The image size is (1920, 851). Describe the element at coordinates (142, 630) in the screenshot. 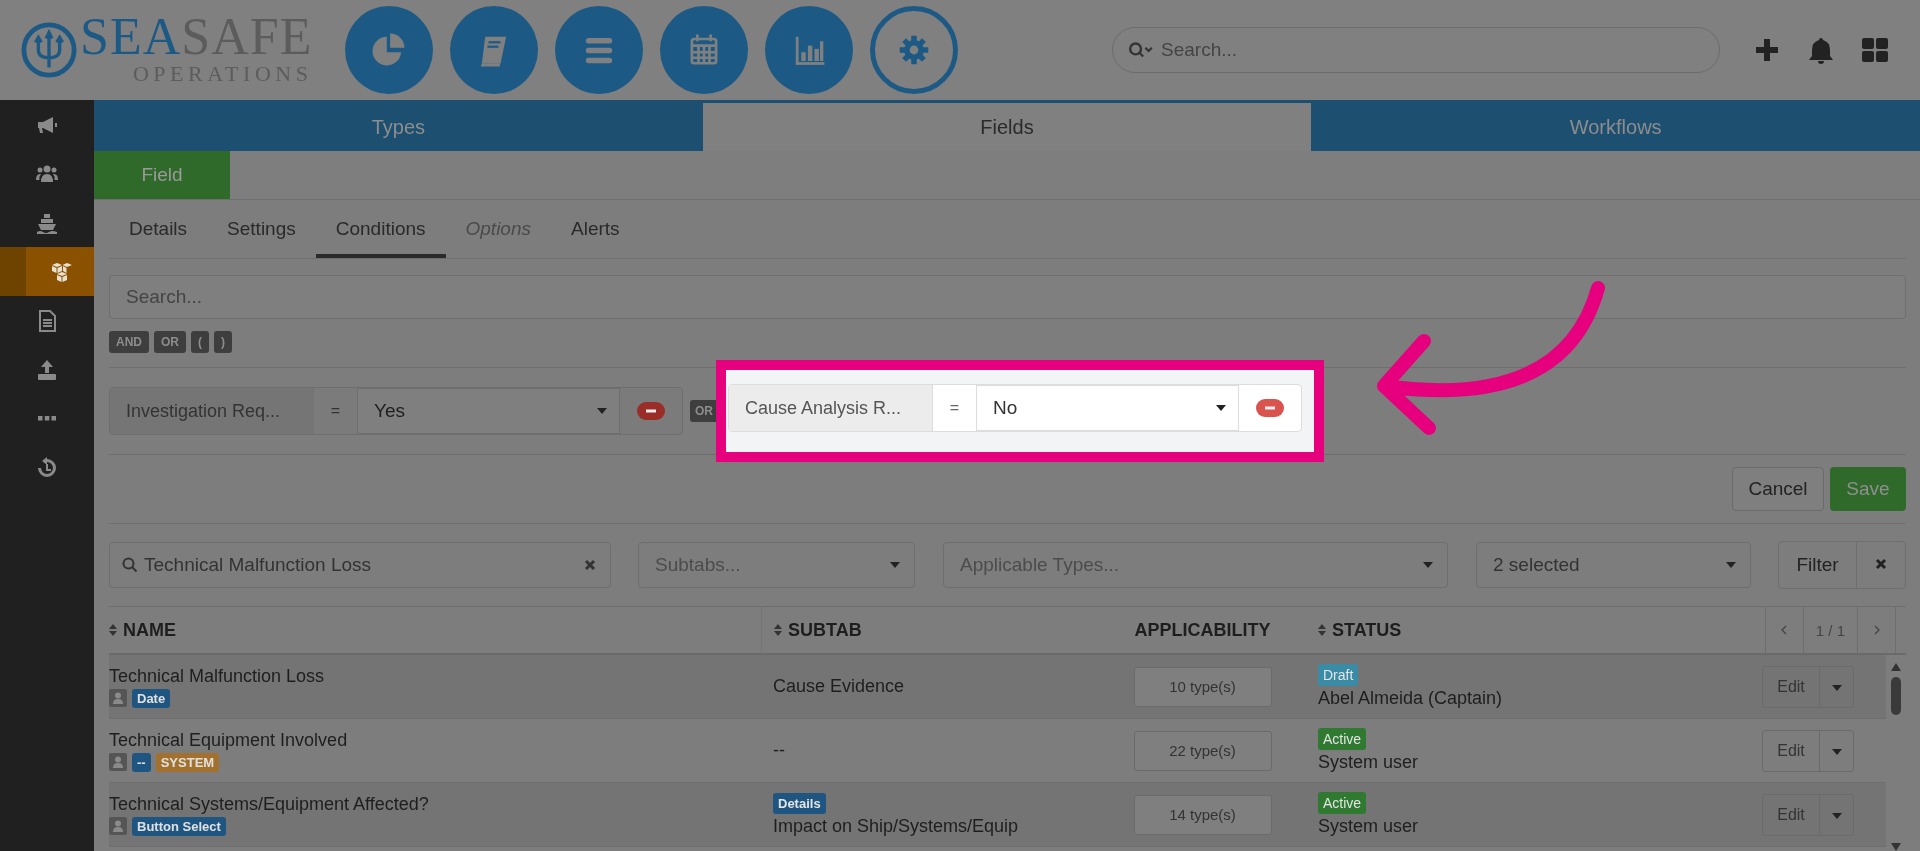

I see `column-header: NAME` at that location.